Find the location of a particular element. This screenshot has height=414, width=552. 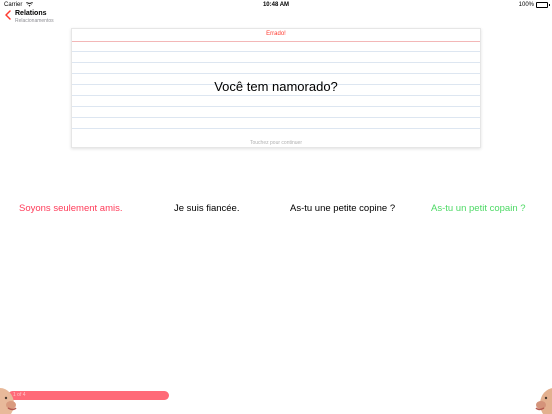

answer-feedback: Errado! is located at coordinates (276, 34).